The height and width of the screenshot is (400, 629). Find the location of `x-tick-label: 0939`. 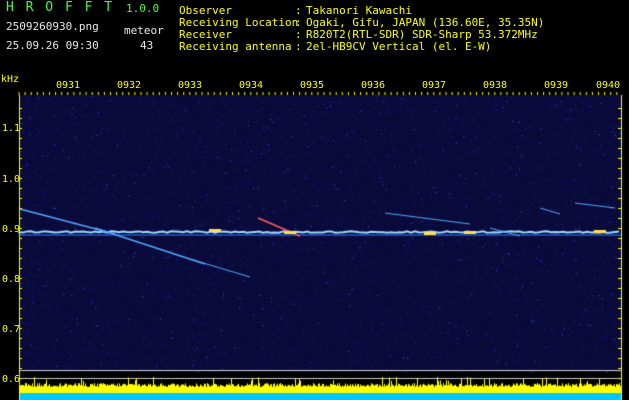

x-tick-label: 0939 is located at coordinates (556, 85).